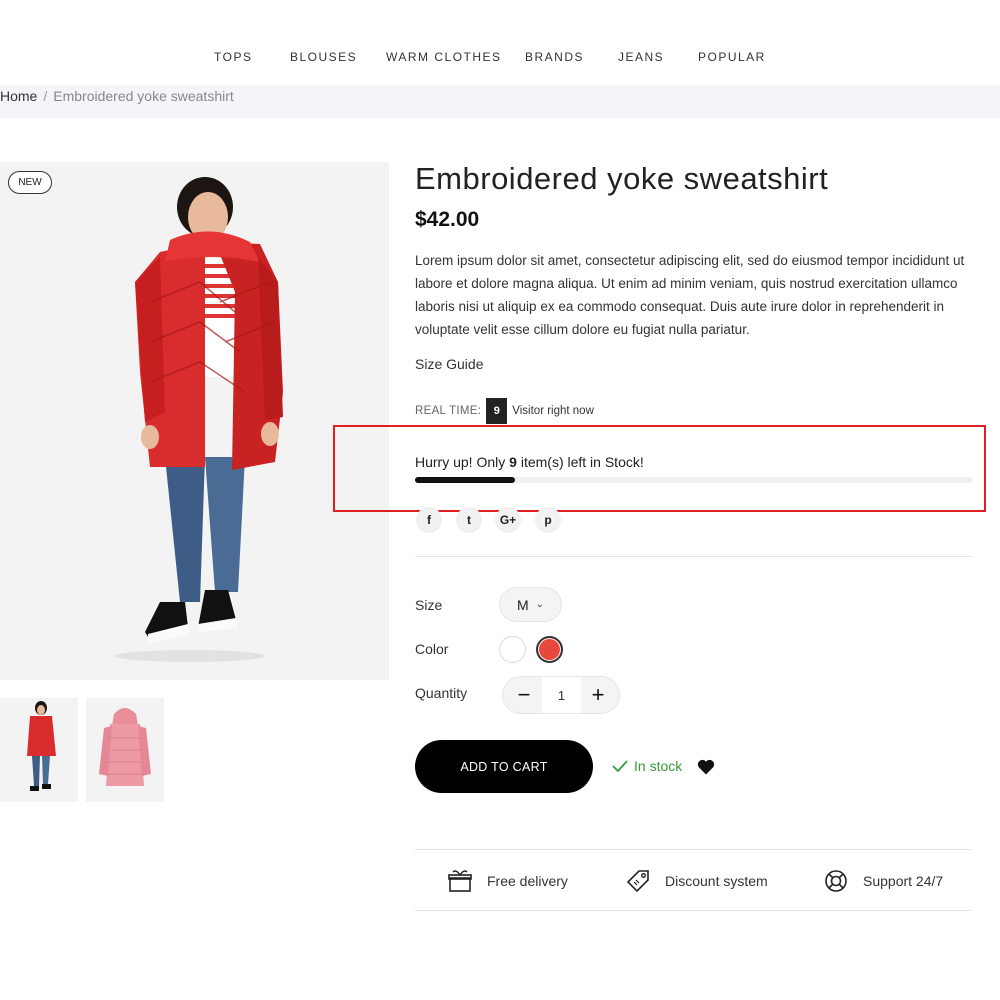 This screenshot has width=1000, height=1000. What do you see at coordinates (30, 182) in the screenshot?
I see `new-badge: NEW` at bounding box center [30, 182].